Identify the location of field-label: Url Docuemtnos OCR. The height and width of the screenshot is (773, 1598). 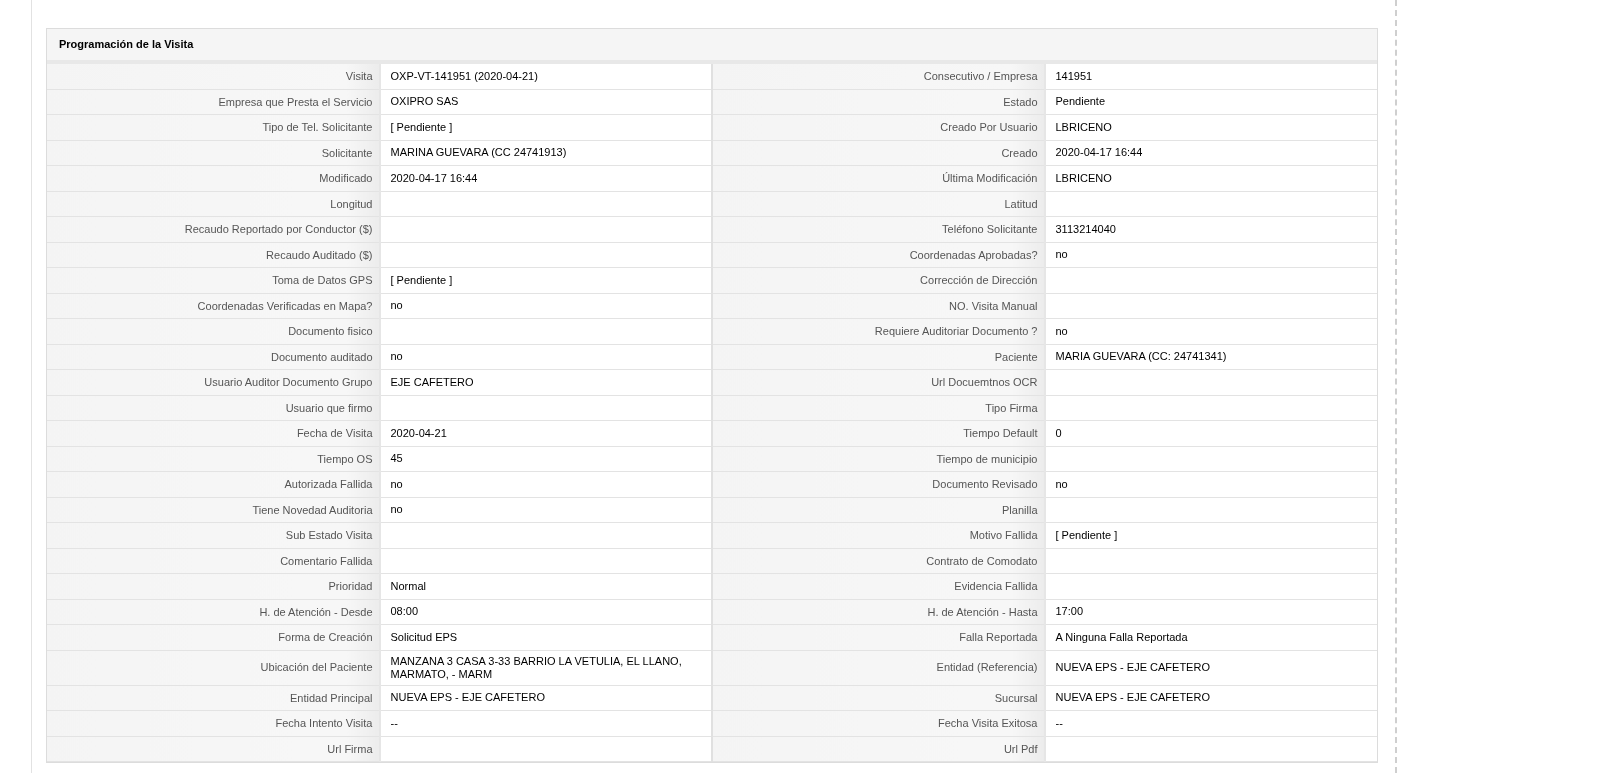
(878, 382).